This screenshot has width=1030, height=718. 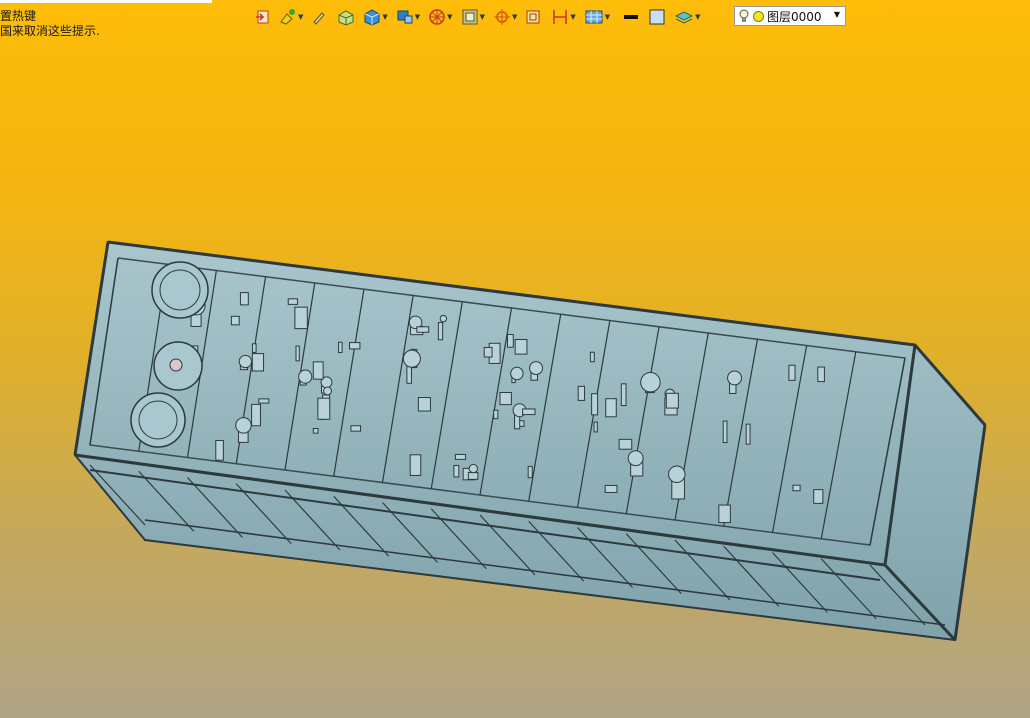 I want to click on cube-dropdown-icon, so click(x=405, y=17).